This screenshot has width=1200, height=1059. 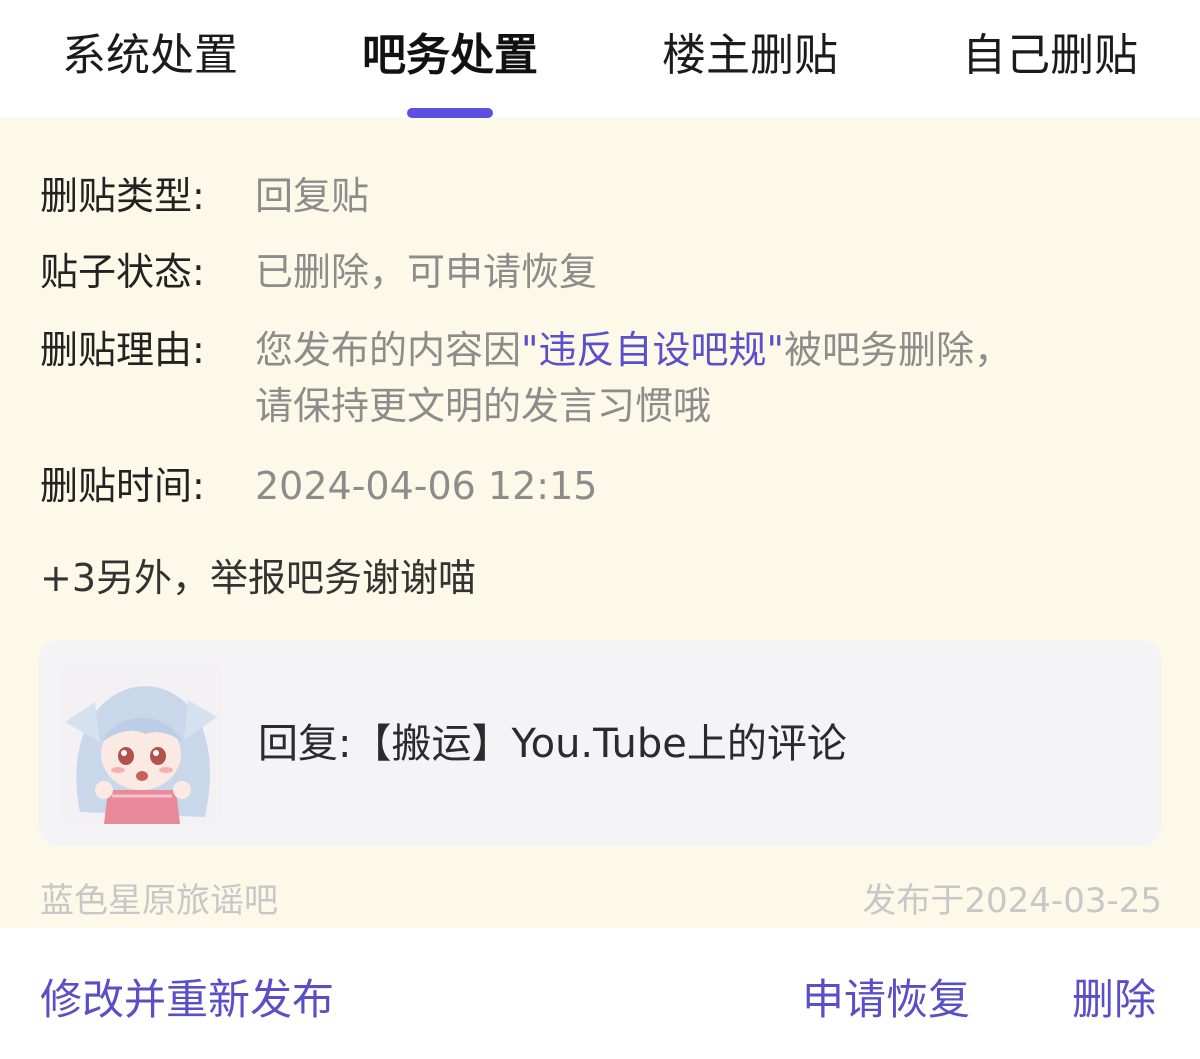 What do you see at coordinates (750, 56) in the screenshot?
I see `tab-op-deleted: 楼主删贴` at bounding box center [750, 56].